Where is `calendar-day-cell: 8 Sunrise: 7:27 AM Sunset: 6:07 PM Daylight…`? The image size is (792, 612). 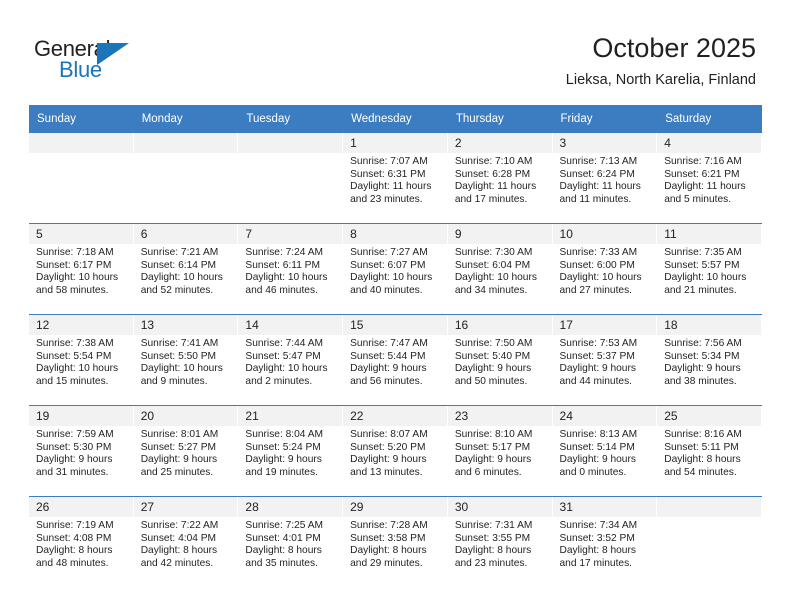
calendar-day-cell: 8 Sunrise: 7:27 AM Sunset: 6:07 PM Daylight… is located at coordinates (395, 269).